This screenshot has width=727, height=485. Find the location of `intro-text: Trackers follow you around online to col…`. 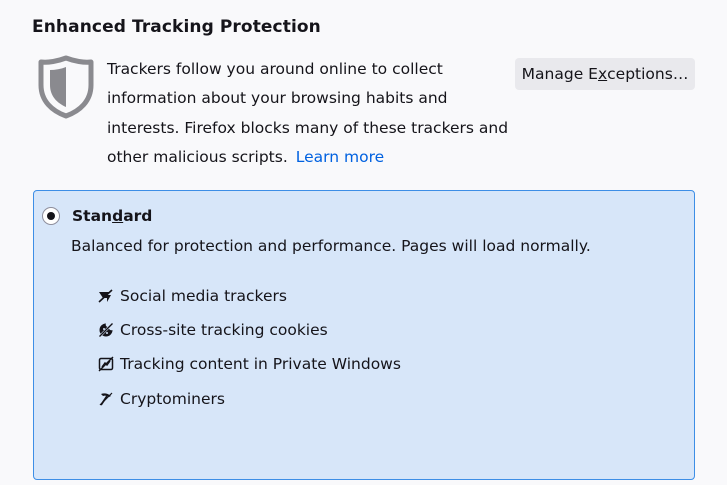

intro-text: Trackers follow you around online to col… is located at coordinates (312, 113).